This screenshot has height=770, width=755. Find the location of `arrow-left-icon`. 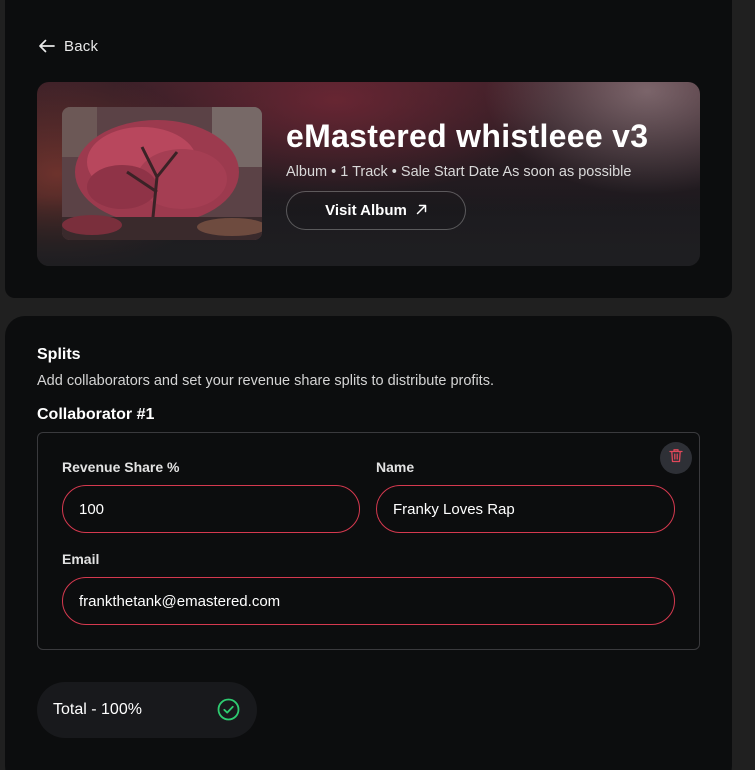

arrow-left-icon is located at coordinates (46, 46).